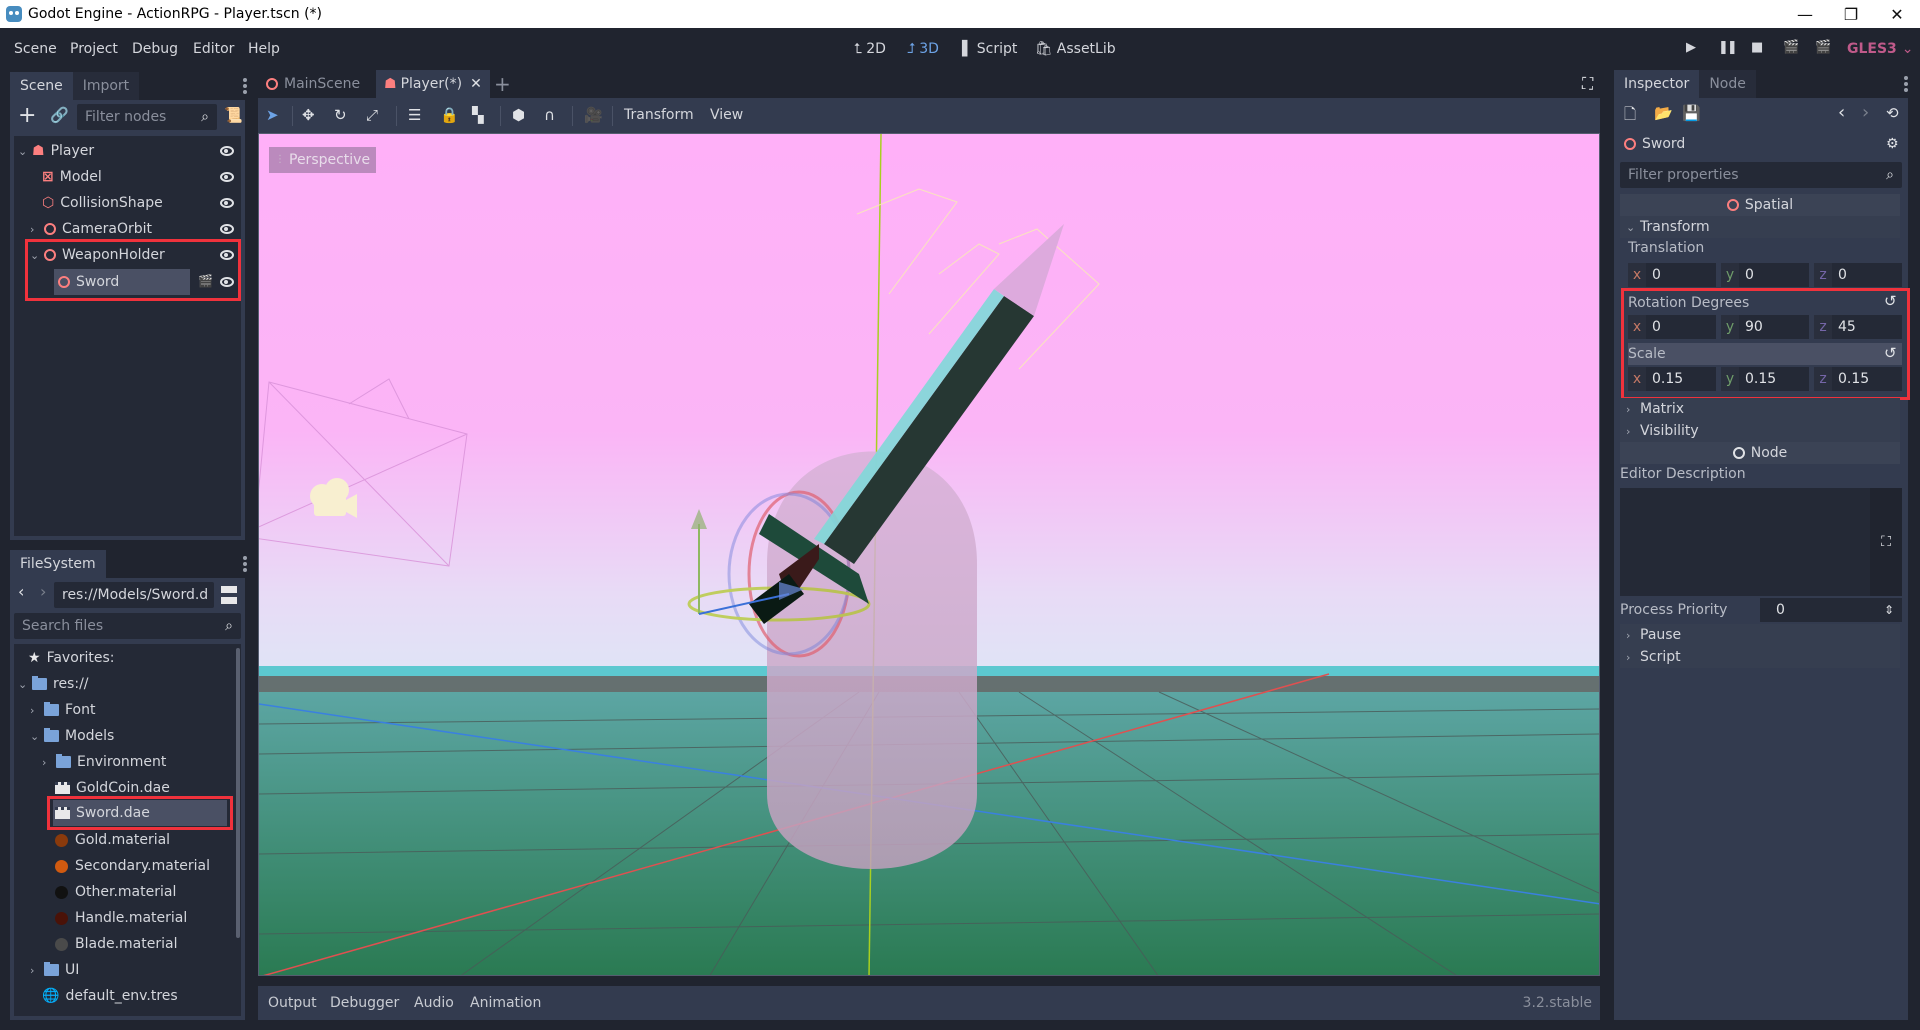 This screenshot has width=1920, height=1030. What do you see at coordinates (478, 115) in the screenshot?
I see `group-icon: ▚` at bounding box center [478, 115].